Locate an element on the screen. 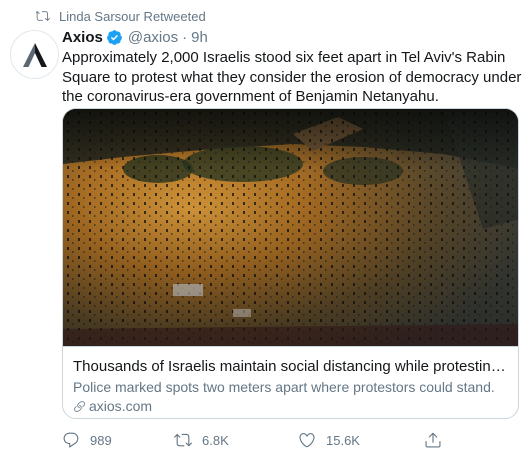 This screenshot has width=527, height=459. retweet-button: 6.8K is located at coordinates (201, 440).